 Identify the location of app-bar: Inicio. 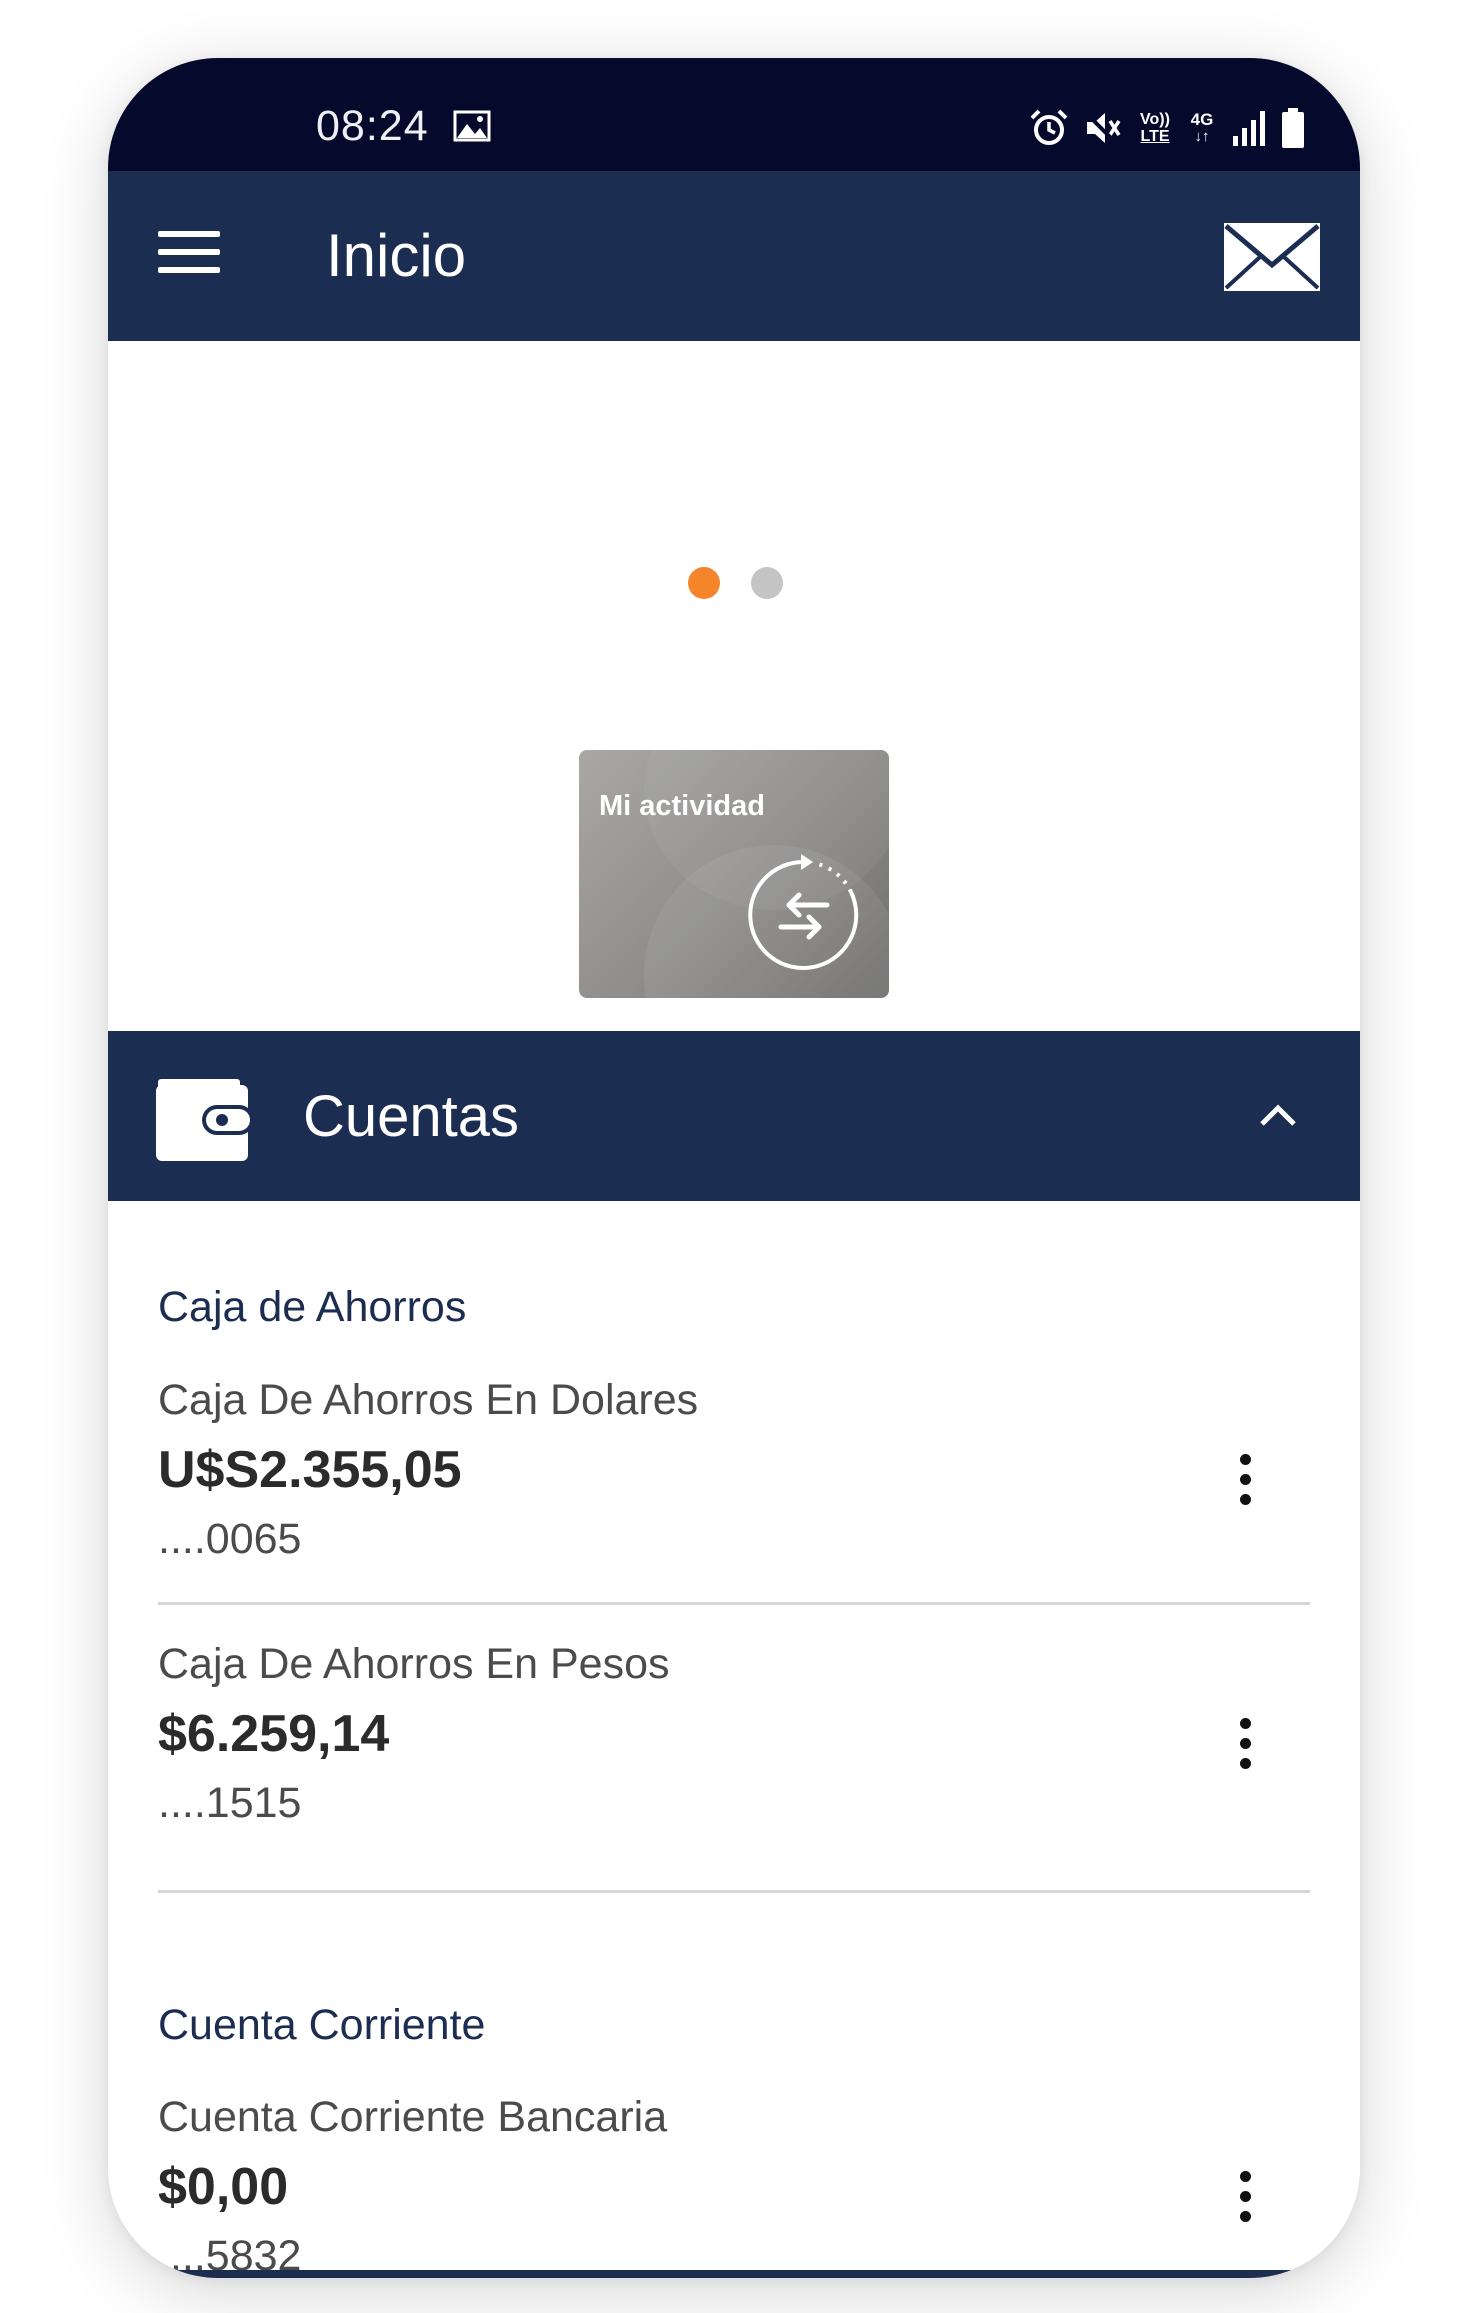
(734, 256).